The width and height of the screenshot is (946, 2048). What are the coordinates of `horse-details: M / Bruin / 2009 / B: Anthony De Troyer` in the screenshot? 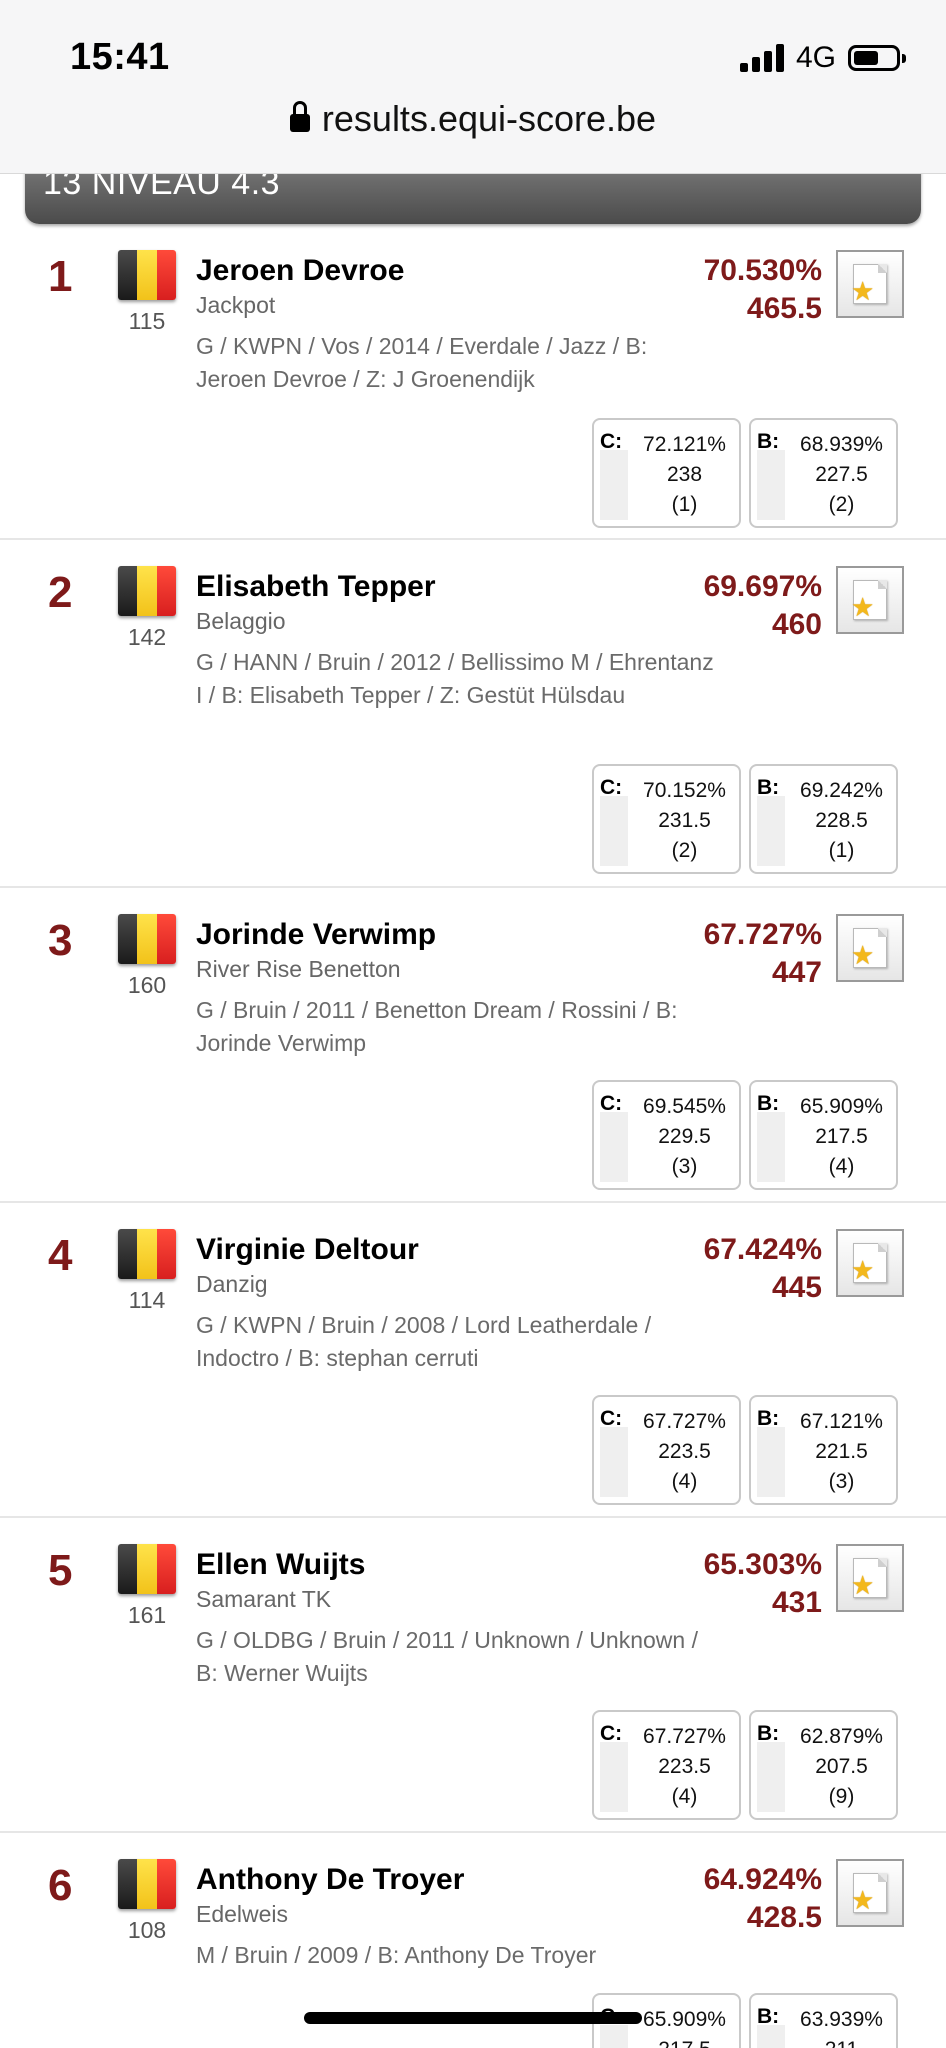 It's located at (396, 1955).